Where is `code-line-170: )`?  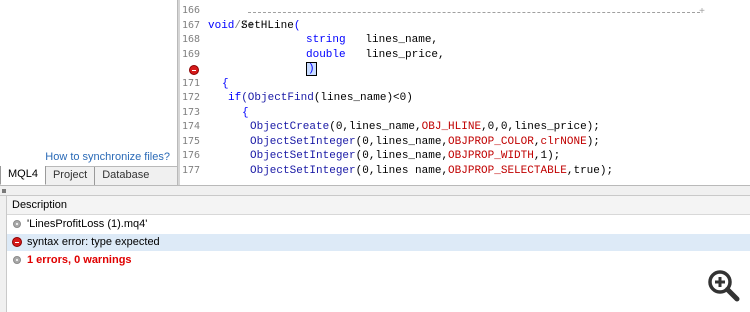 code-line-170: ) is located at coordinates (311, 69).